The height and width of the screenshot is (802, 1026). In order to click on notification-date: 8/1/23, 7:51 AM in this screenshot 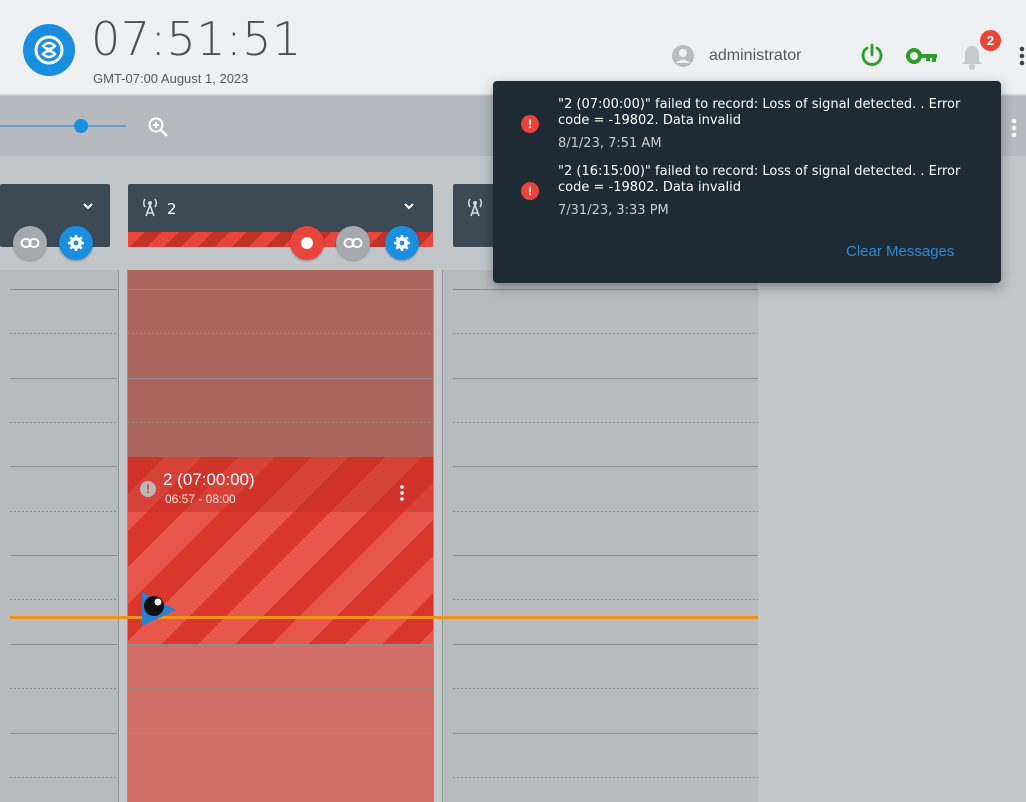, I will do `click(610, 143)`.